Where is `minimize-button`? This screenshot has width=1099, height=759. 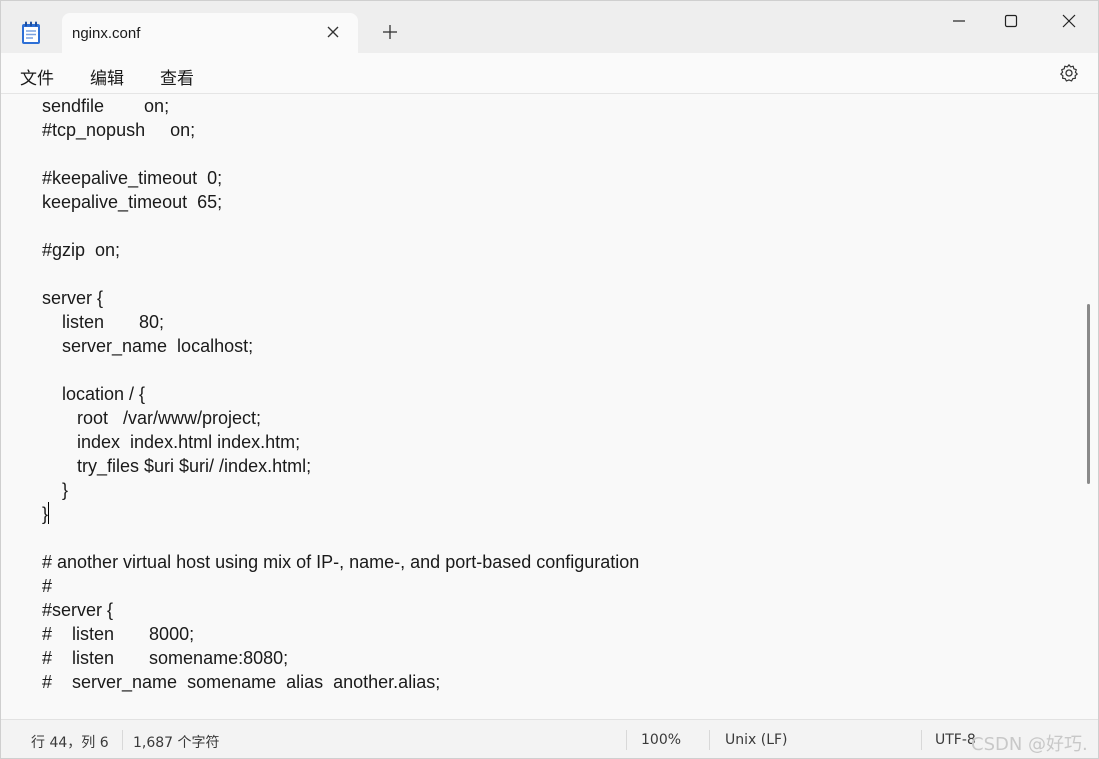 minimize-button is located at coordinates (959, 21).